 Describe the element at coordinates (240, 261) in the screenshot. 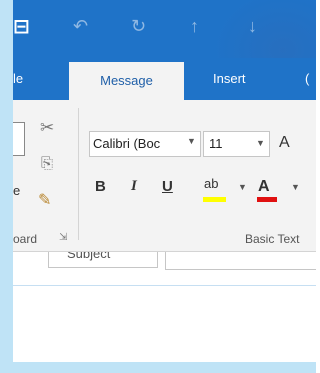

I see `subject-field` at that location.